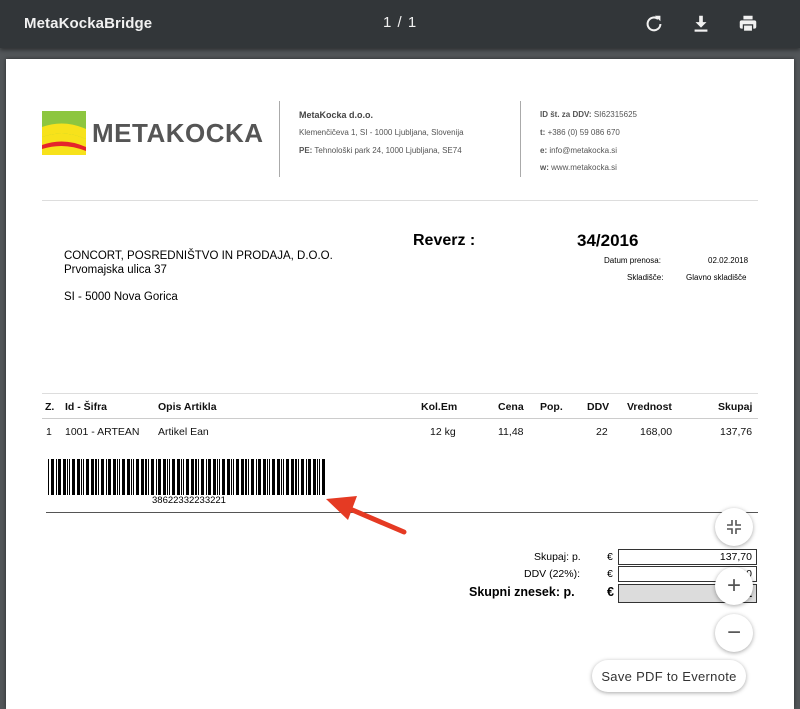  What do you see at coordinates (522, 592) in the screenshot?
I see `grand-total-label: Skupni znesek: p.` at bounding box center [522, 592].